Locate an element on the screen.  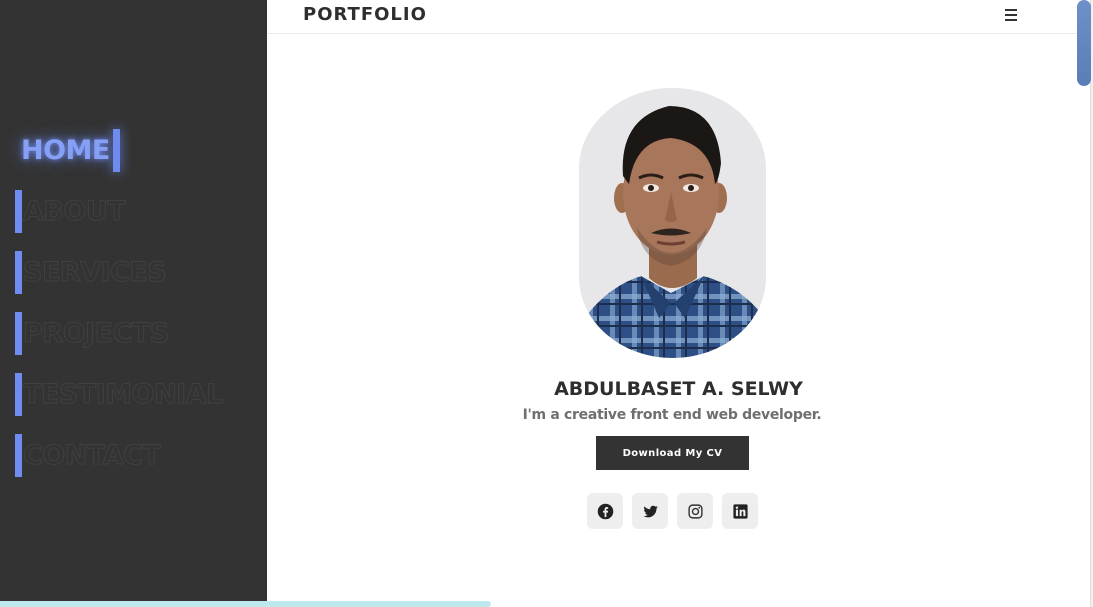
top-header: PORTFOLIO is located at coordinates (678, 17).